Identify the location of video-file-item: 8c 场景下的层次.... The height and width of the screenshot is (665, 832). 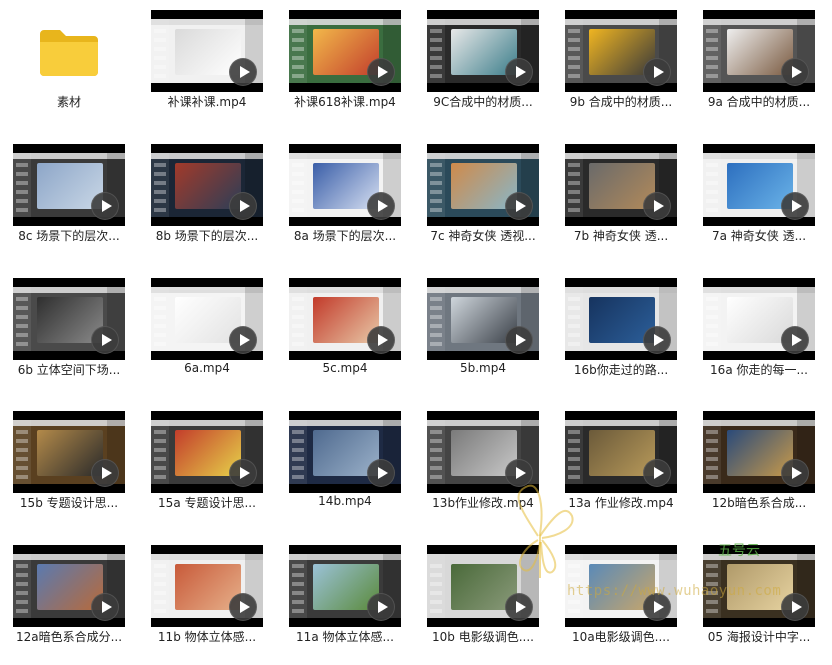
(69, 199).